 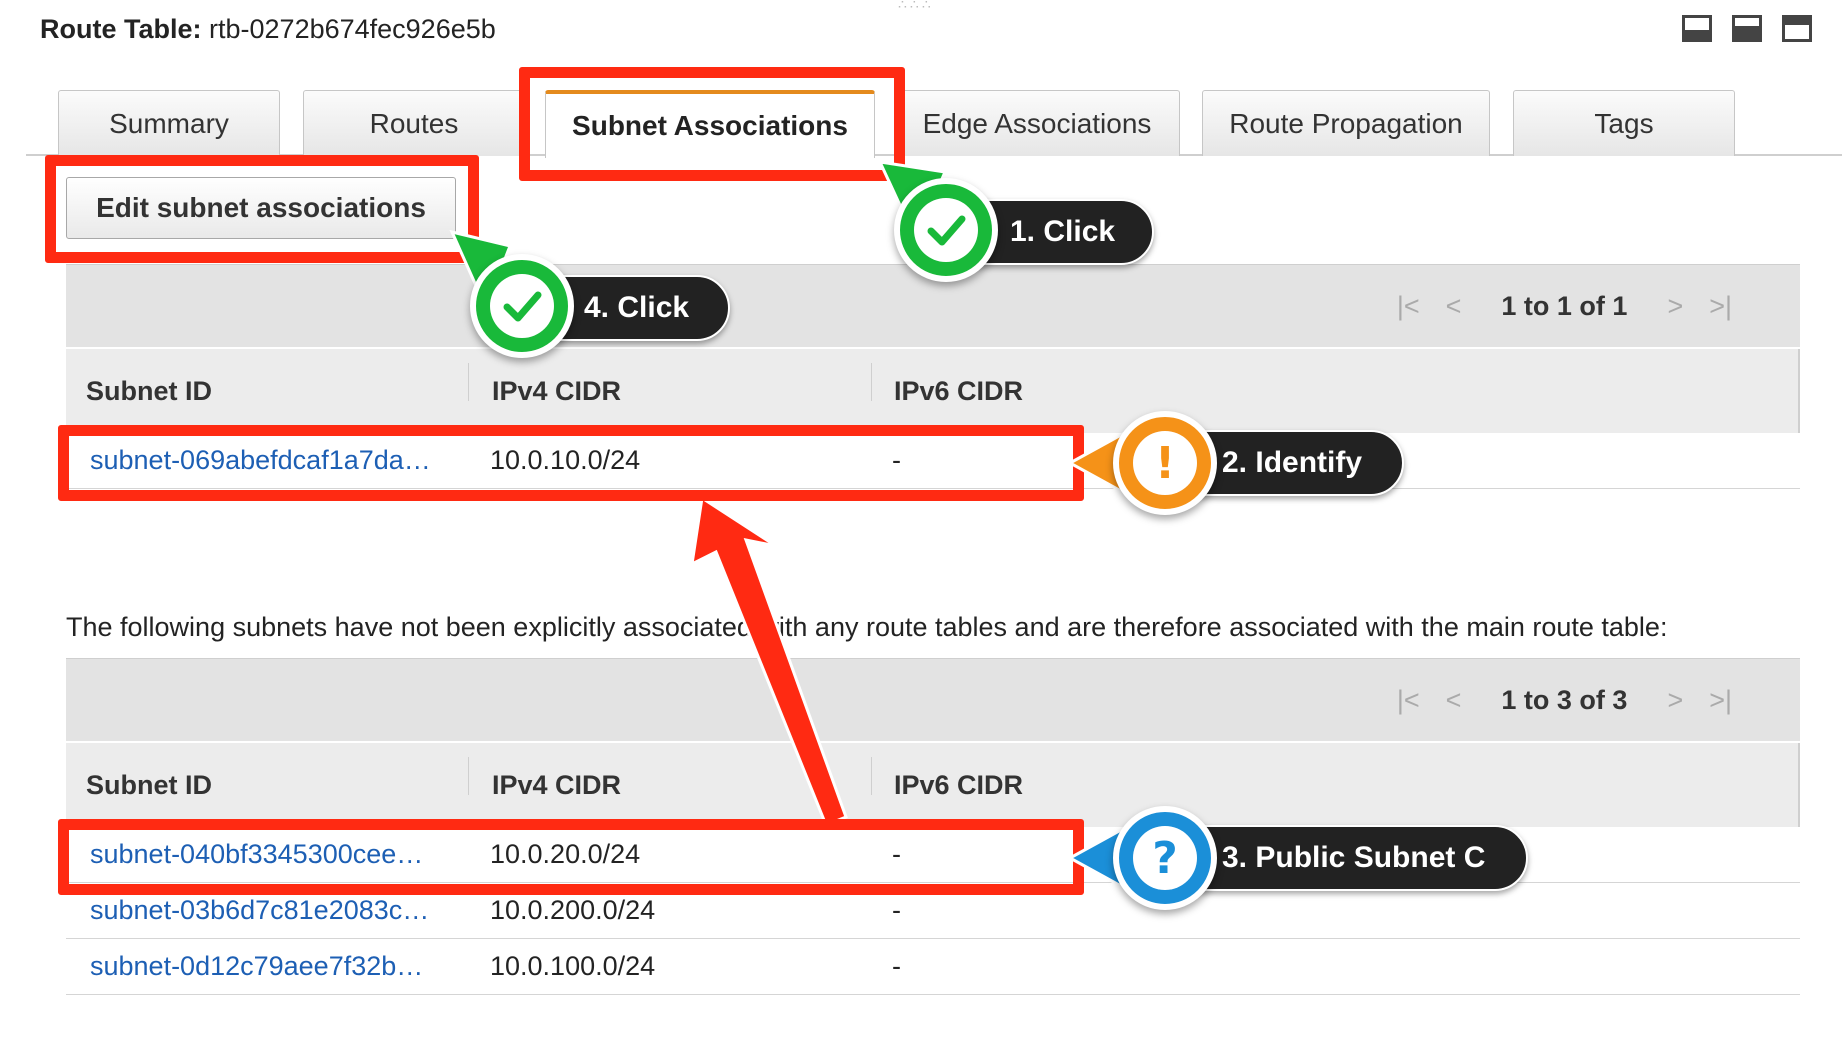 I want to click on step-2-badge: !, so click(x=1165, y=463).